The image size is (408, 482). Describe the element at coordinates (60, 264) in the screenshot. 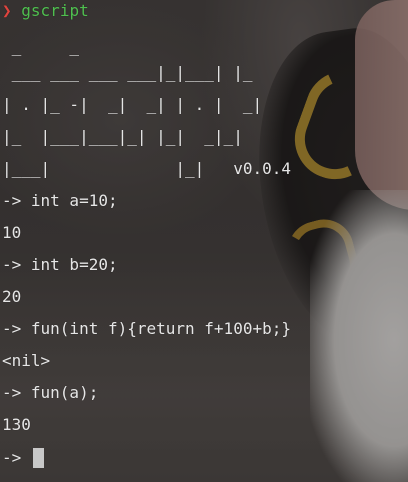

I see `repl-input-line: -> int b=20;` at that location.